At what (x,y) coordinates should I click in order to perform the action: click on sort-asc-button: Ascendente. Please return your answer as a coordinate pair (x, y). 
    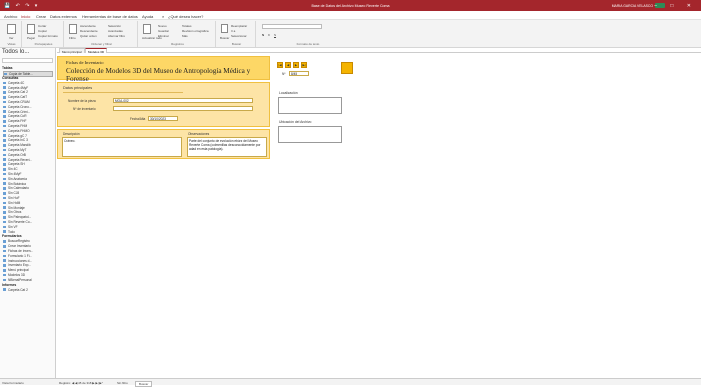
    Looking at the image, I should click on (88, 26).